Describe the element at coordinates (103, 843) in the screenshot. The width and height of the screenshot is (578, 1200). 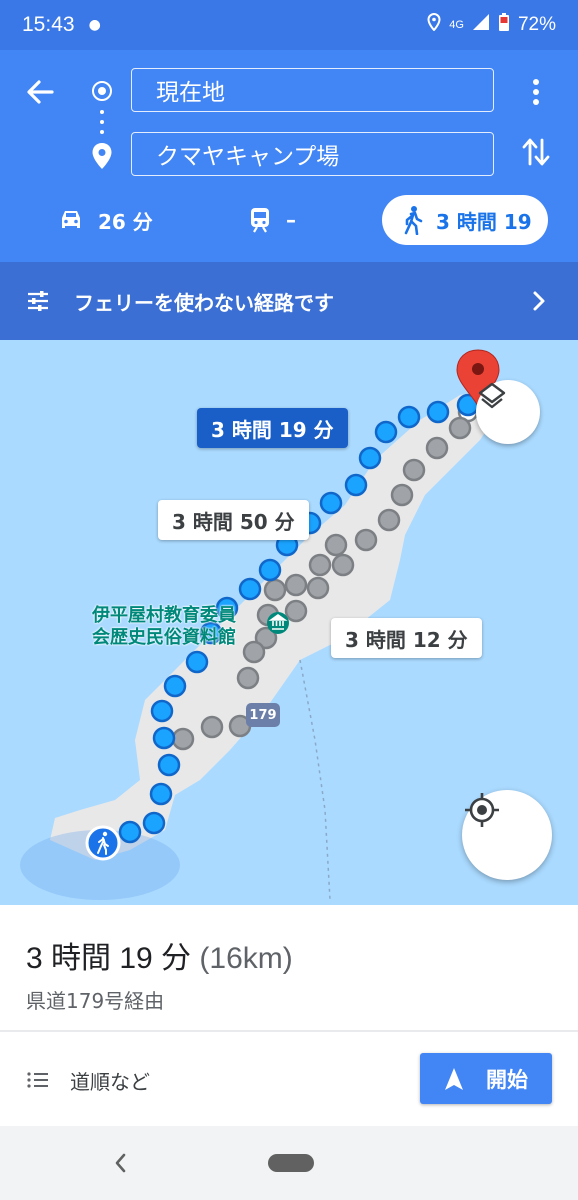
I see `walking-start-marker` at that location.